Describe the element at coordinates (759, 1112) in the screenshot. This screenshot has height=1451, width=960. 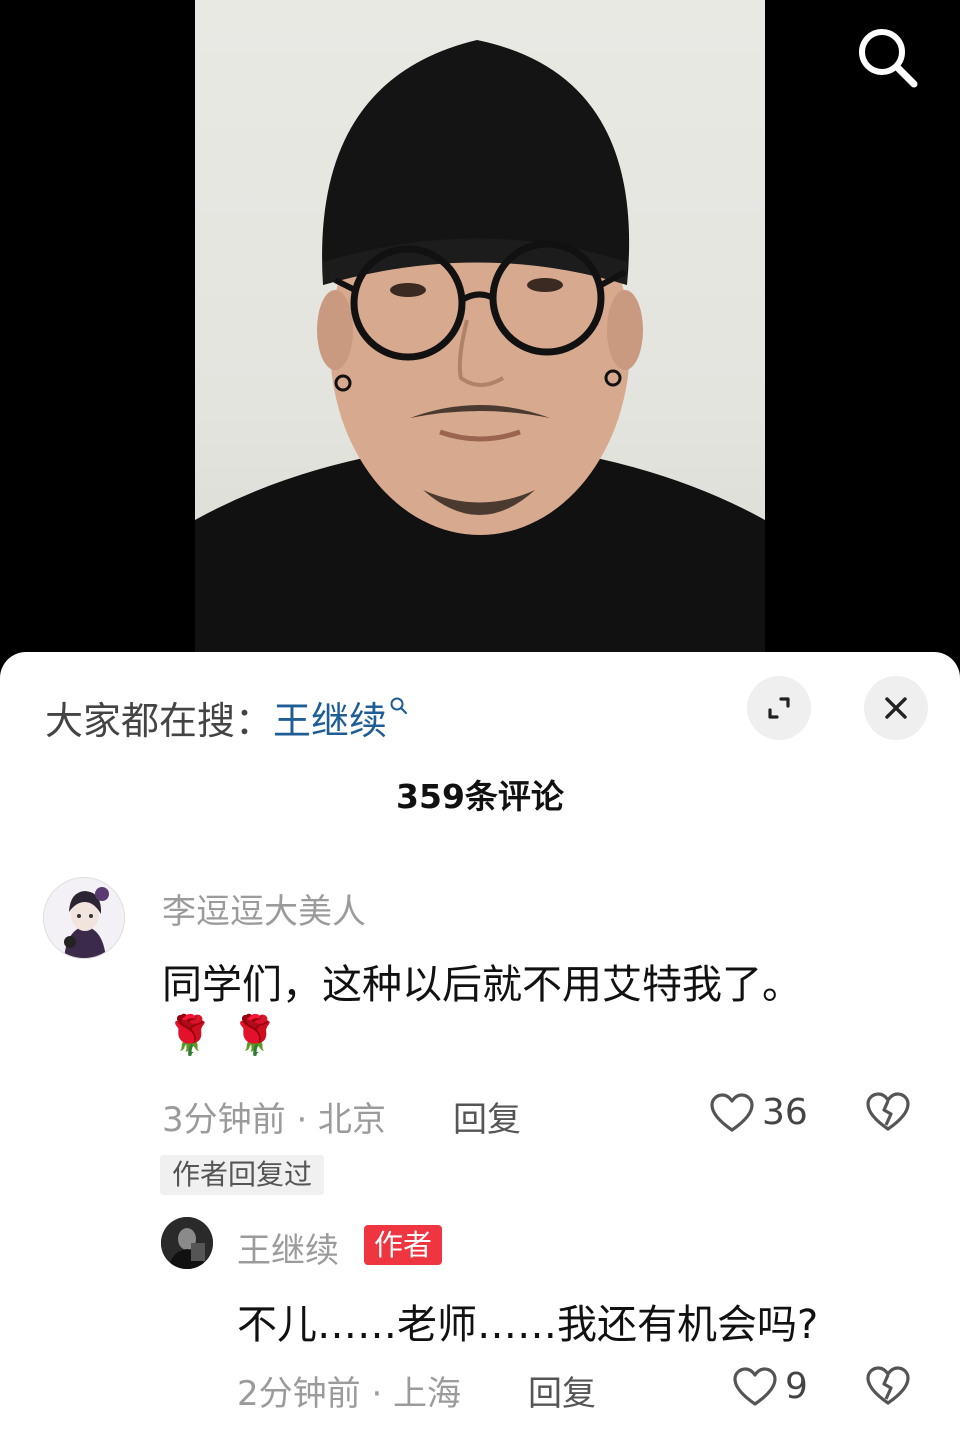
I see `like-button: 36` at that location.